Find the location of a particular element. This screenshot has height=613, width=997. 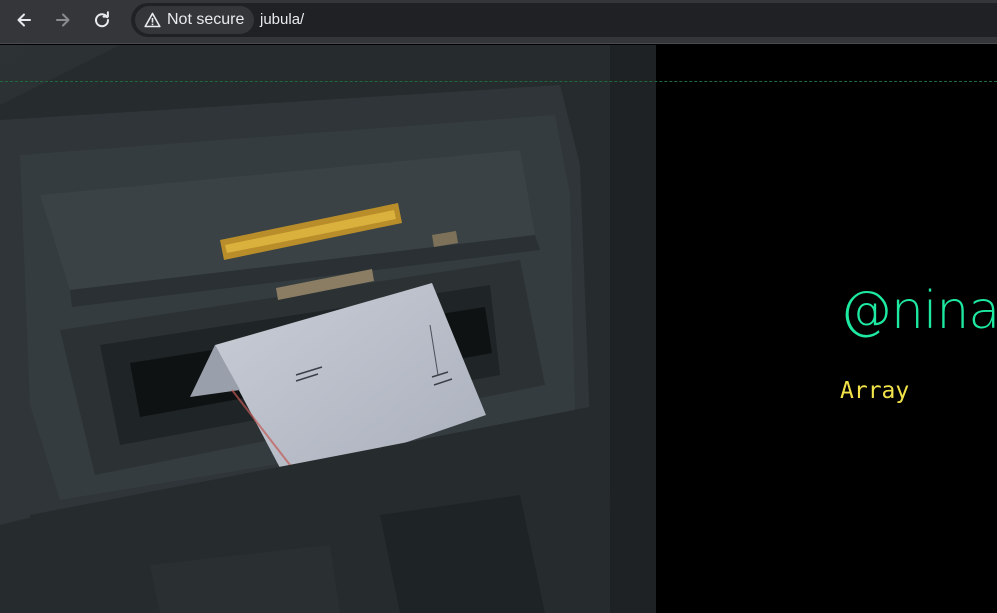

browser-toolbar: Not secure jubula/ is located at coordinates (498, 22).